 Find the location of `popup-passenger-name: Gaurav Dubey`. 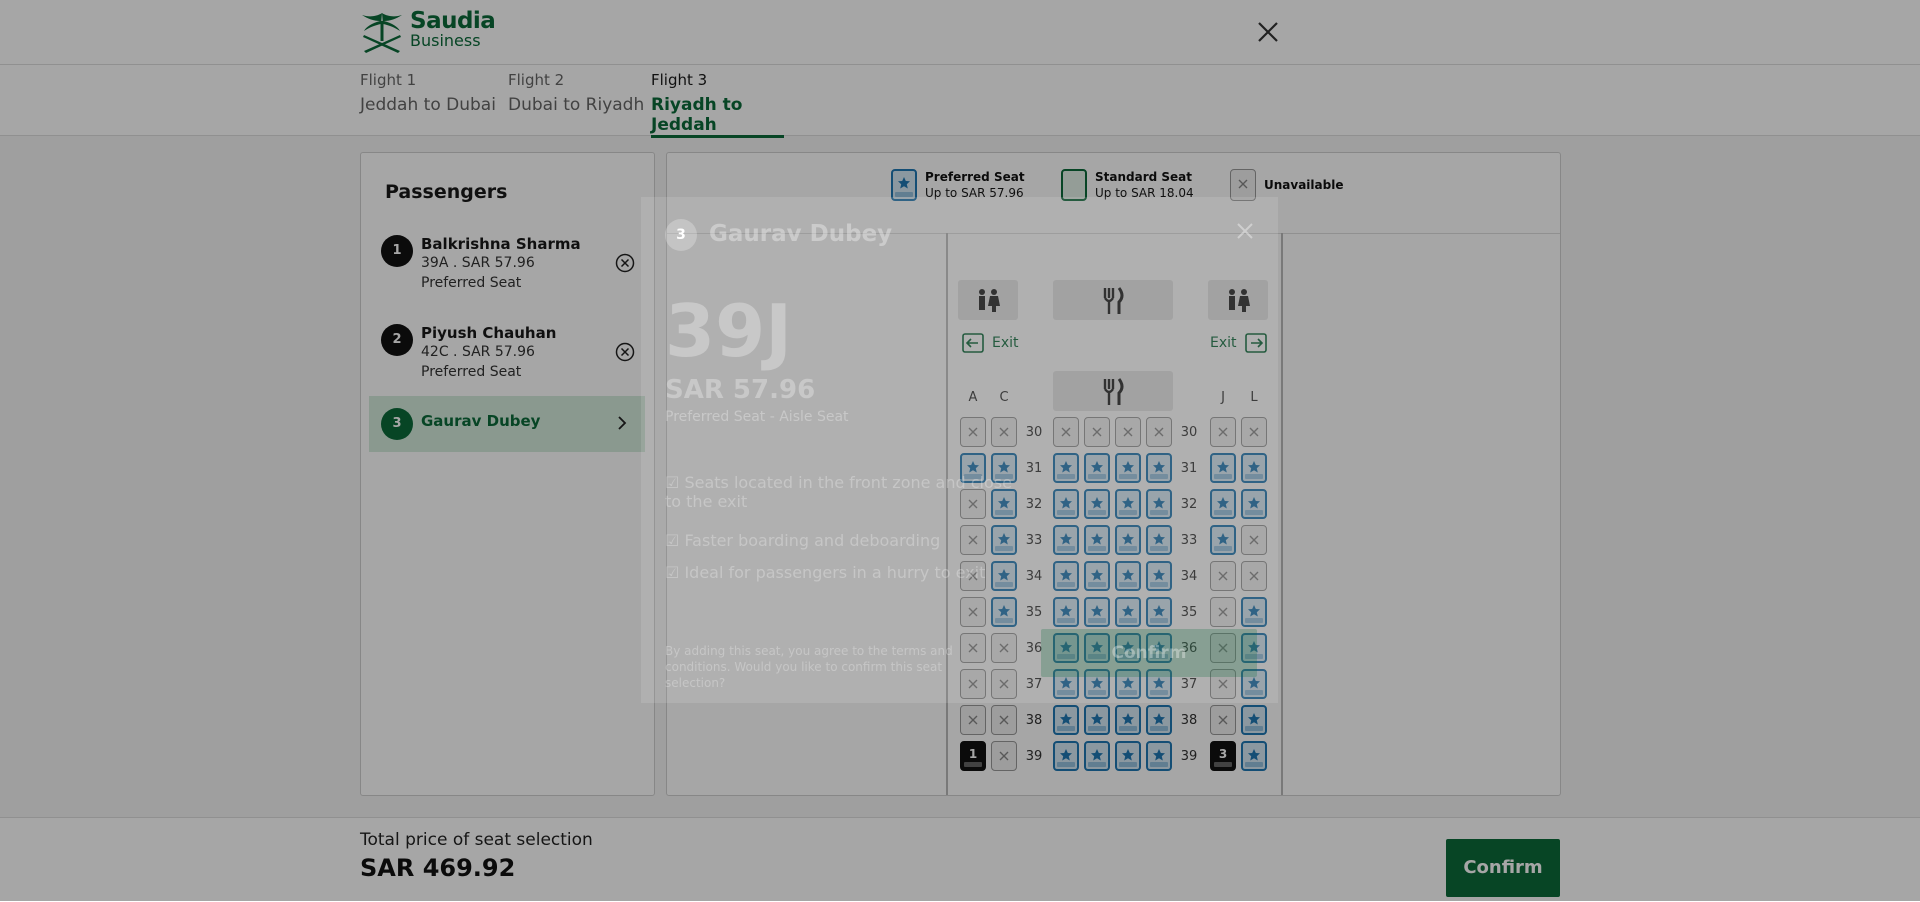

popup-passenger-name: Gaurav Dubey is located at coordinates (801, 234).